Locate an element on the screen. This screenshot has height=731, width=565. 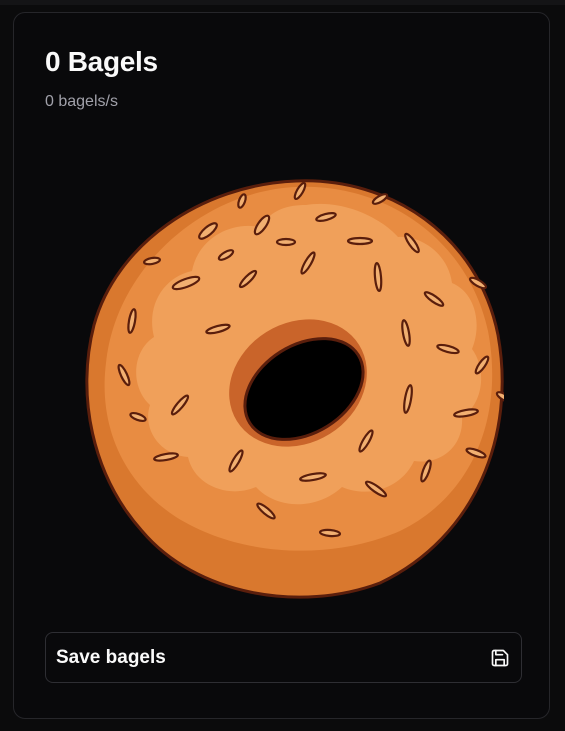
save-bagels-button: Save bagels is located at coordinates (283, 657).